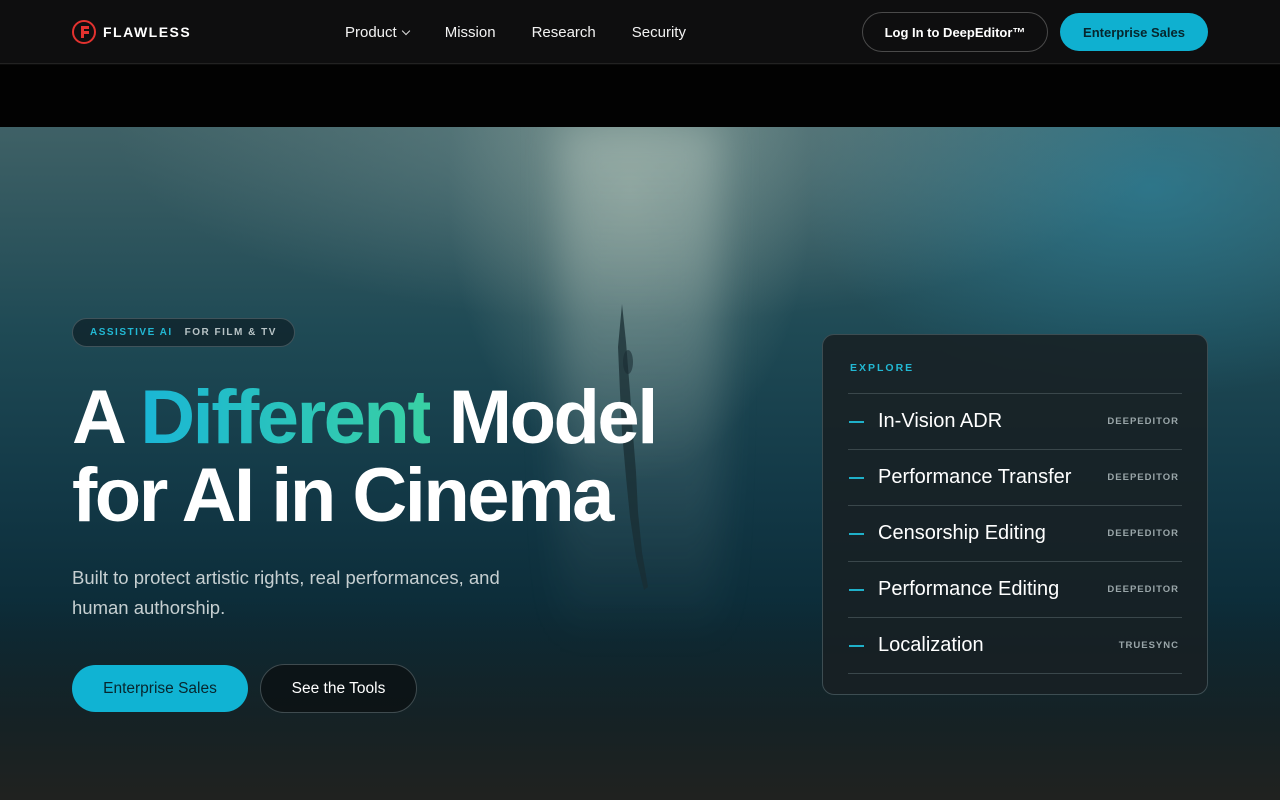  I want to click on brand-name: FLAWLESS, so click(147, 32).